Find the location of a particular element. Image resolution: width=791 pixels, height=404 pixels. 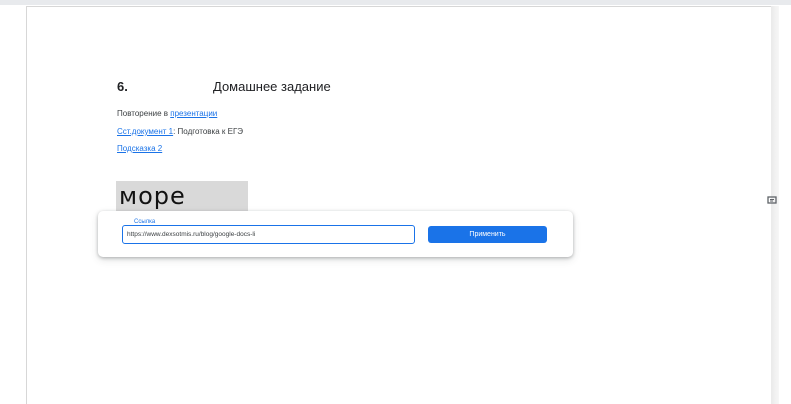

selected-word: море is located at coordinates (152, 196).